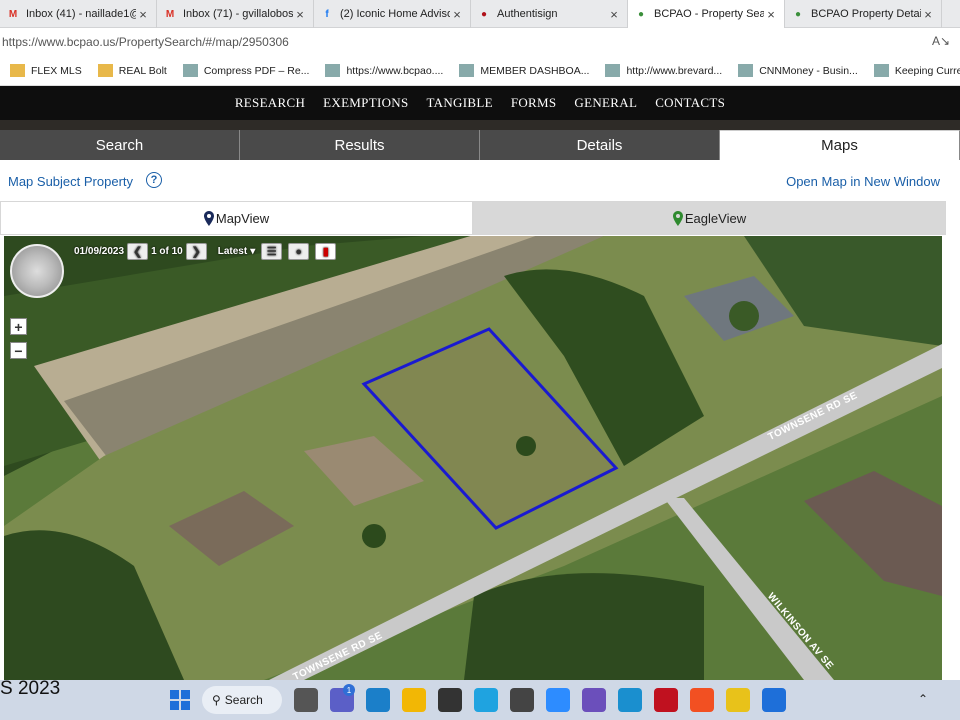  What do you see at coordinates (242, 700) in the screenshot?
I see `taskbar-search: ⚲ Search` at bounding box center [242, 700].